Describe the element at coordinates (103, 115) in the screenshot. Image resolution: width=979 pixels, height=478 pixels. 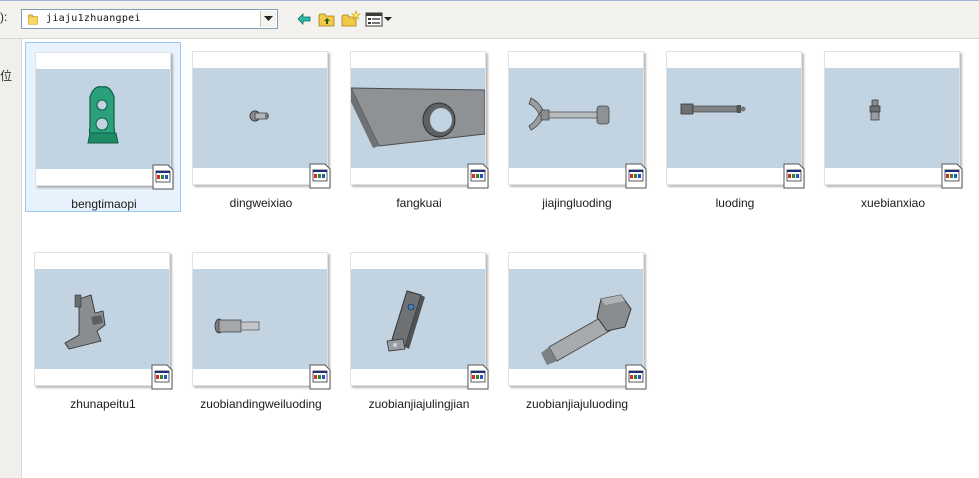
I see `green-part-icon` at that location.